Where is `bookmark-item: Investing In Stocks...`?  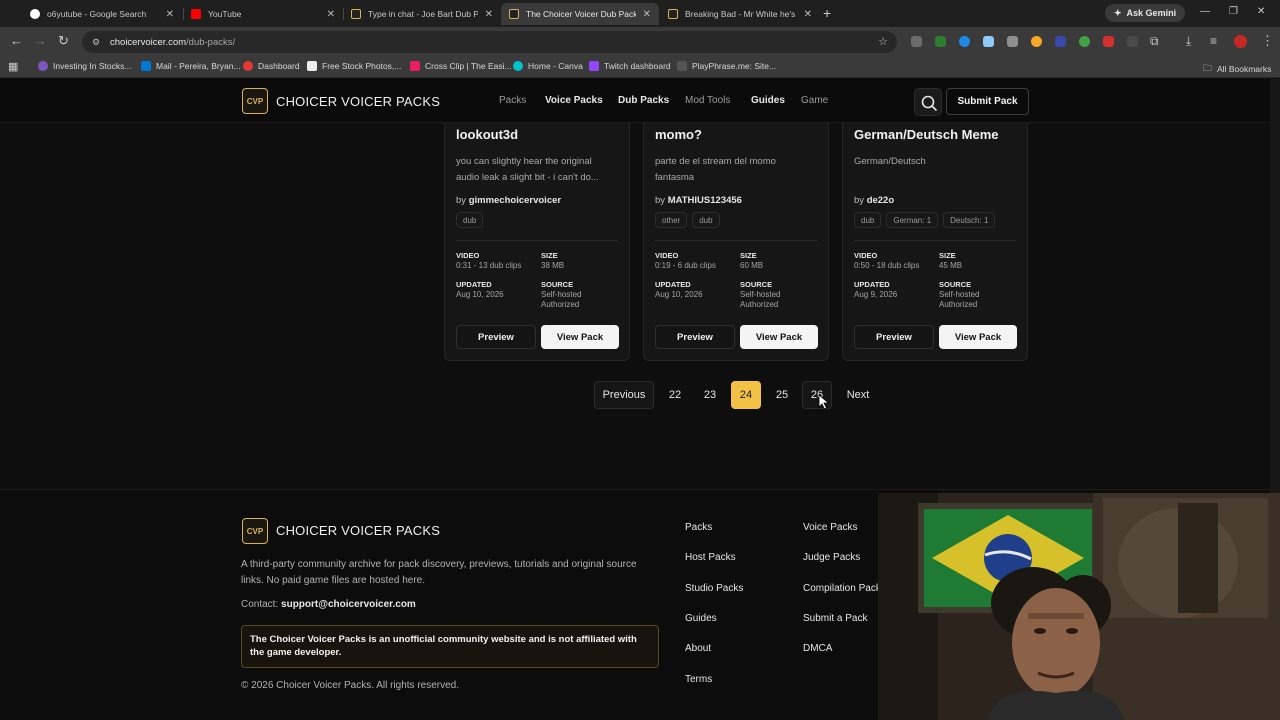
bookmark-item: Investing In Stocks... is located at coordinates (84, 66).